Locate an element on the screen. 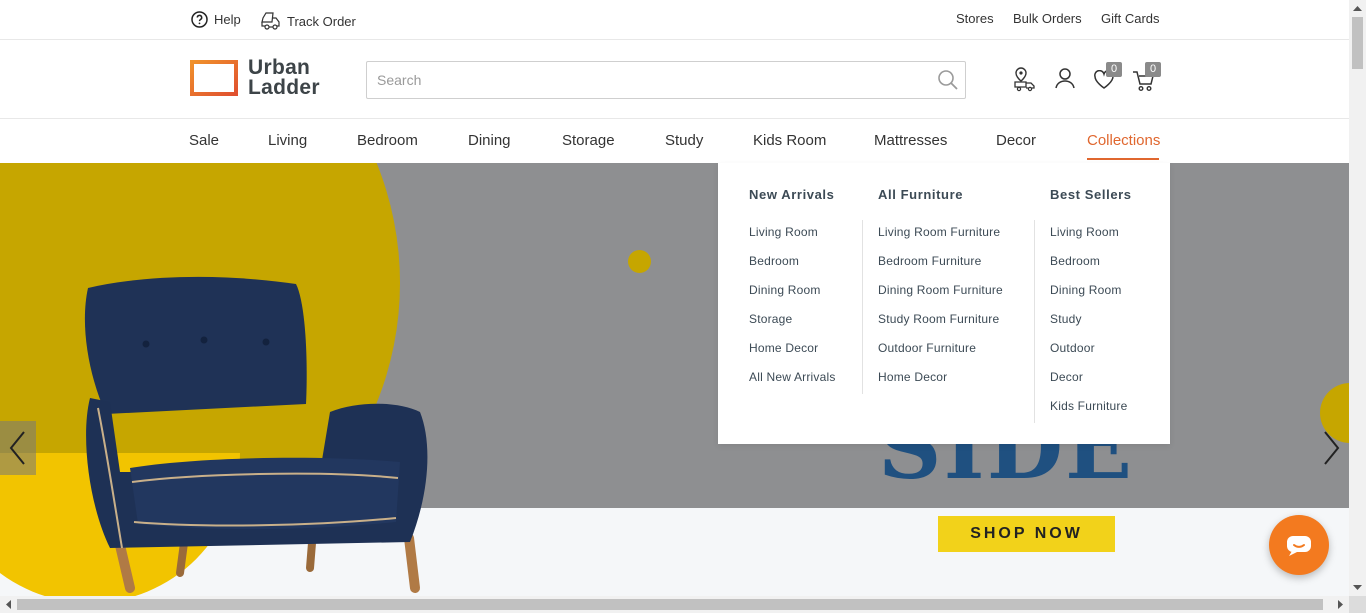  gift-cards-link: Gift Cards is located at coordinates (1130, 18).